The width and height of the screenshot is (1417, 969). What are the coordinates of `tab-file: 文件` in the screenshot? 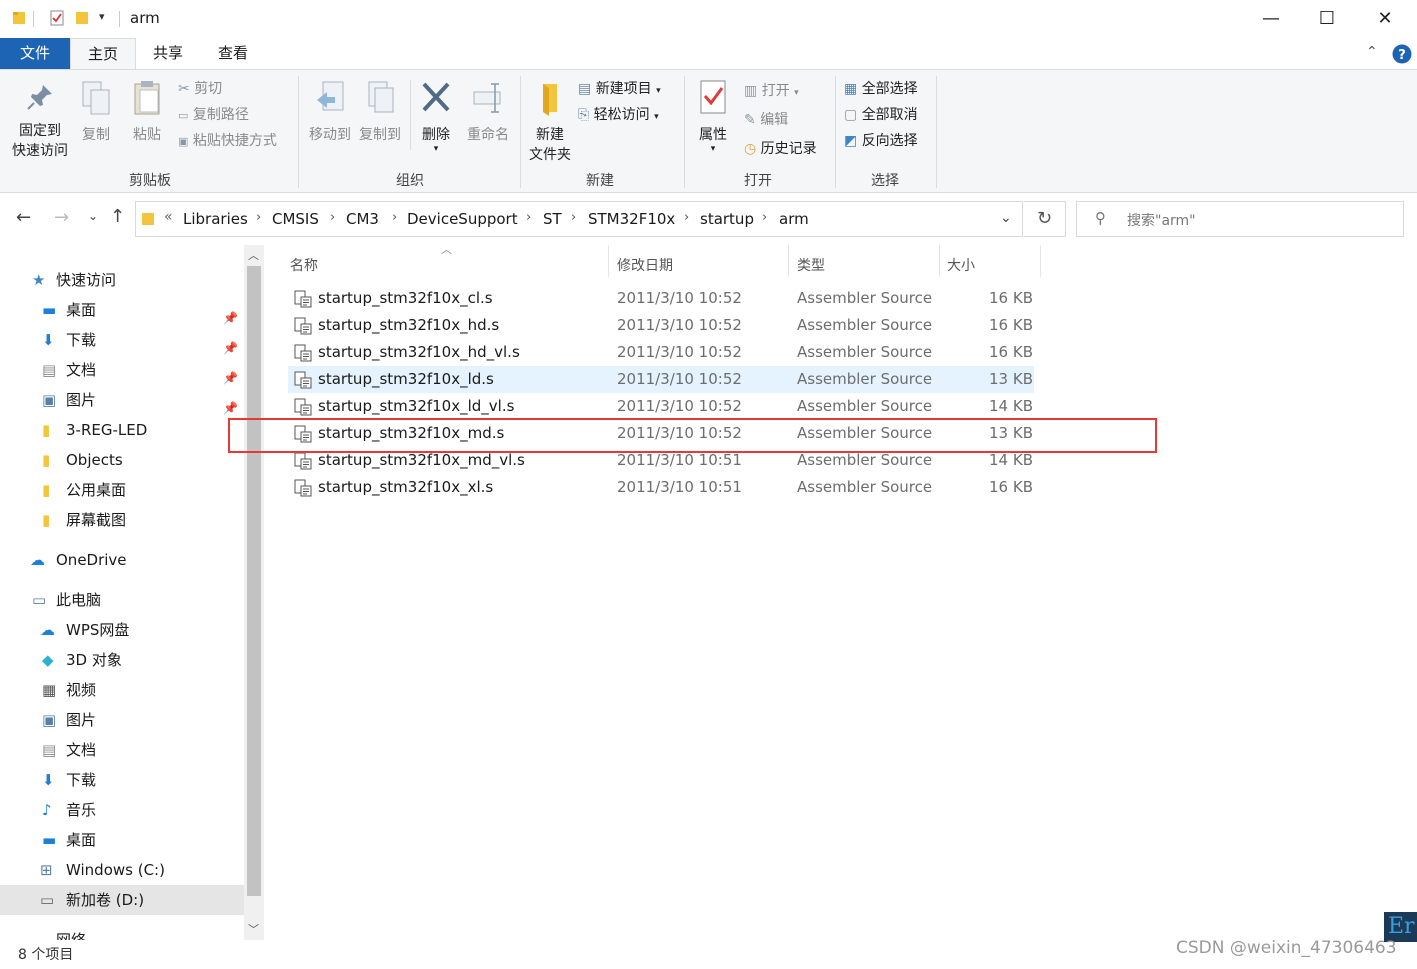 It's located at (35, 53).